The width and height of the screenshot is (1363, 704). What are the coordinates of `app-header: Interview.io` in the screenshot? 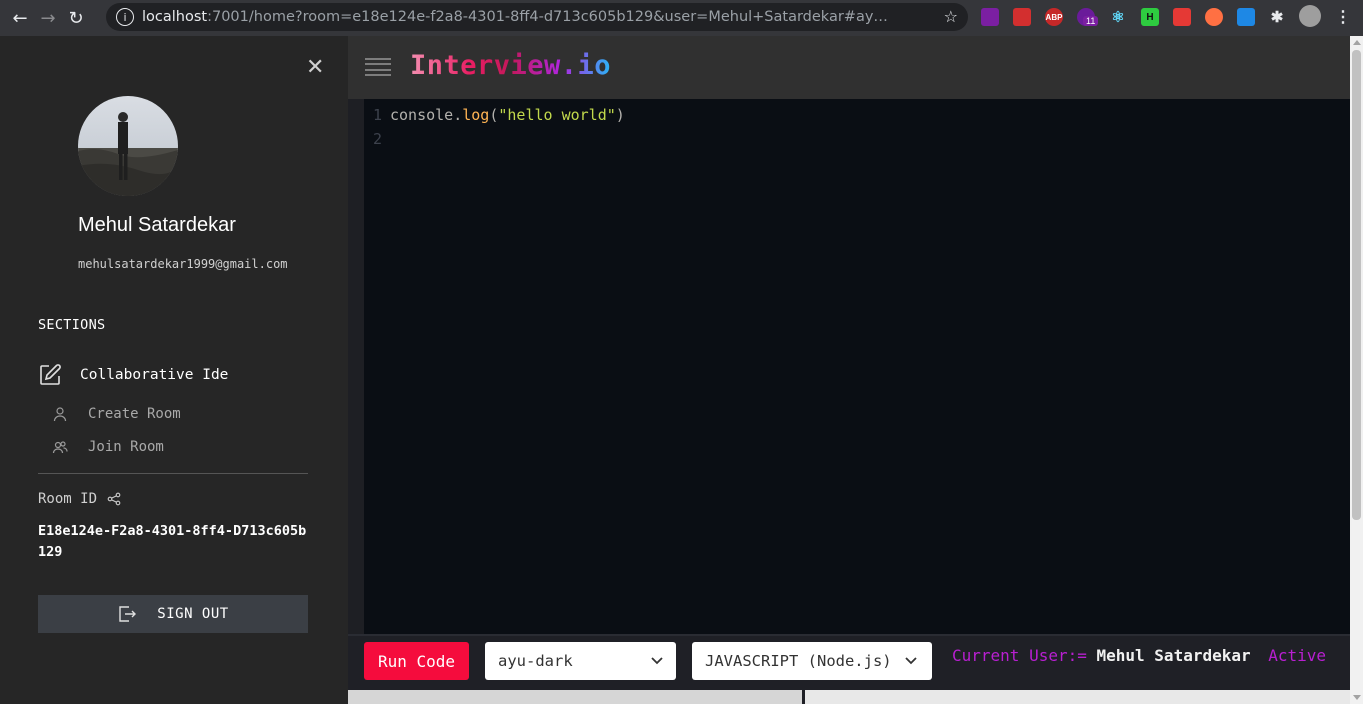 It's located at (849, 67).